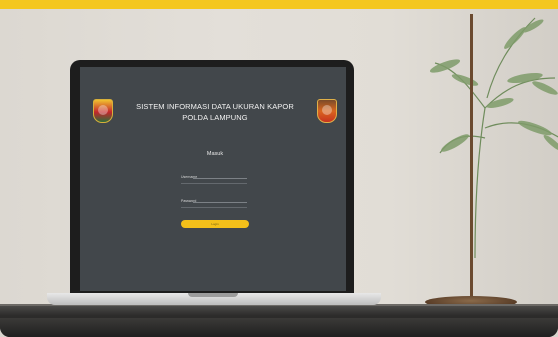 This screenshot has height=337, width=558. Describe the element at coordinates (214, 207) in the screenshot. I see `password-underline` at that location.